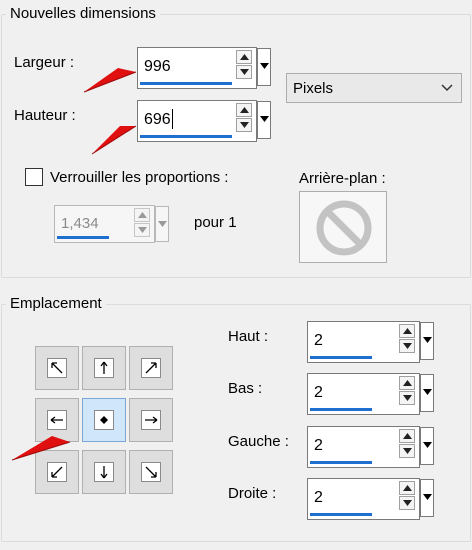  Describe the element at coordinates (318, 341) in the screenshot. I see `haut-value: 2` at that location.